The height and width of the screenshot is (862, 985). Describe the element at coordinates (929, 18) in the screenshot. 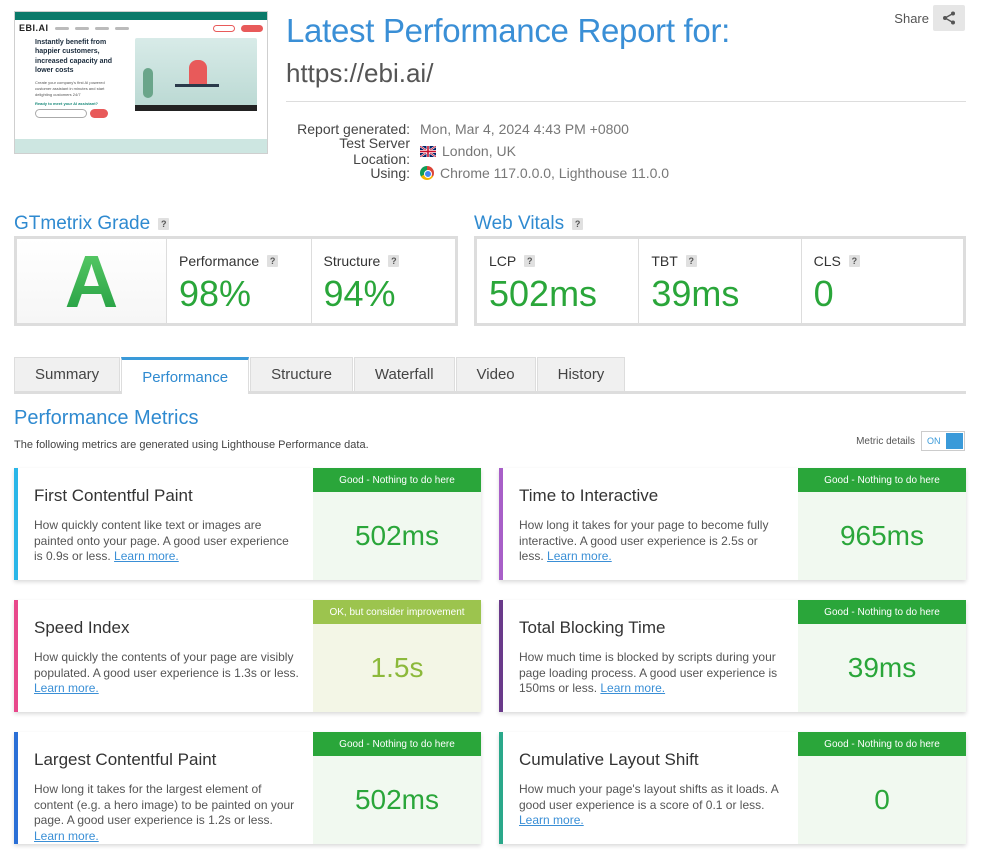

I see `share-control: Share` at that location.